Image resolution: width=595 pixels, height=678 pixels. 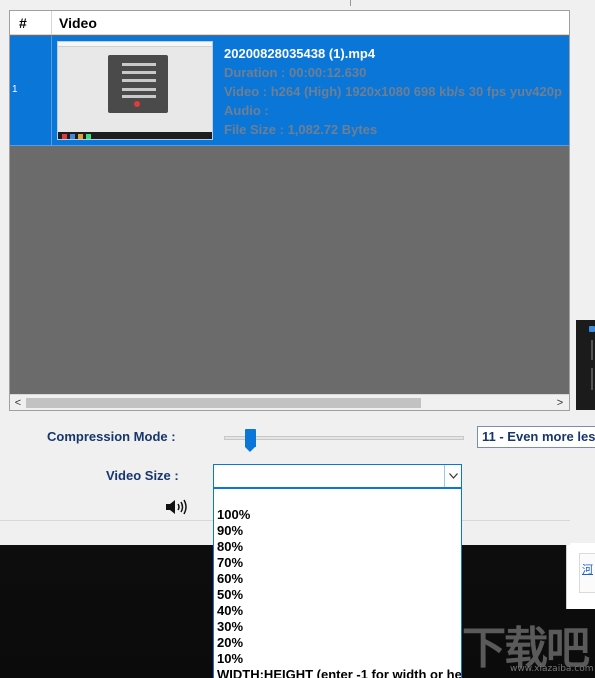 I want to click on video-duration: Duration : 00:00:12.630, so click(x=295, y=72).